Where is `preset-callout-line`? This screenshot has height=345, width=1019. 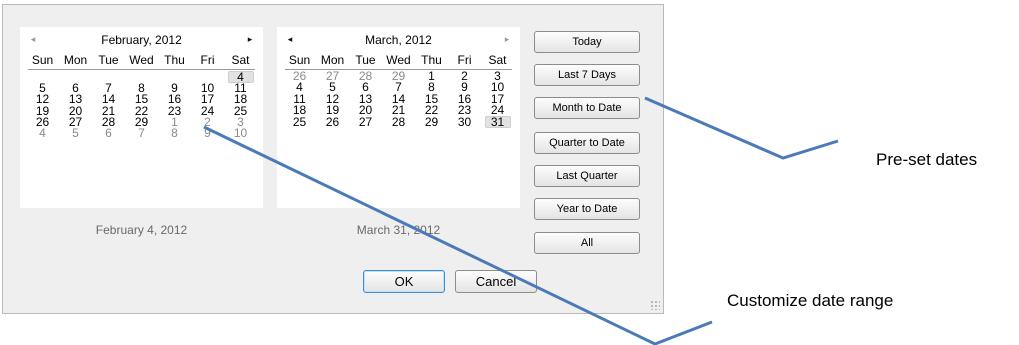
preset-callout-line is located at coordinates (741, 128).